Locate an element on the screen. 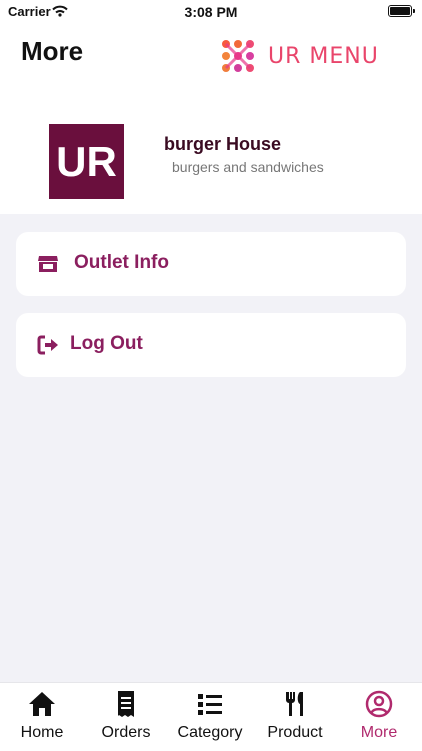 This screenshot has width=422, height=751. tab-home: Home is located at coordinates (42, 719).